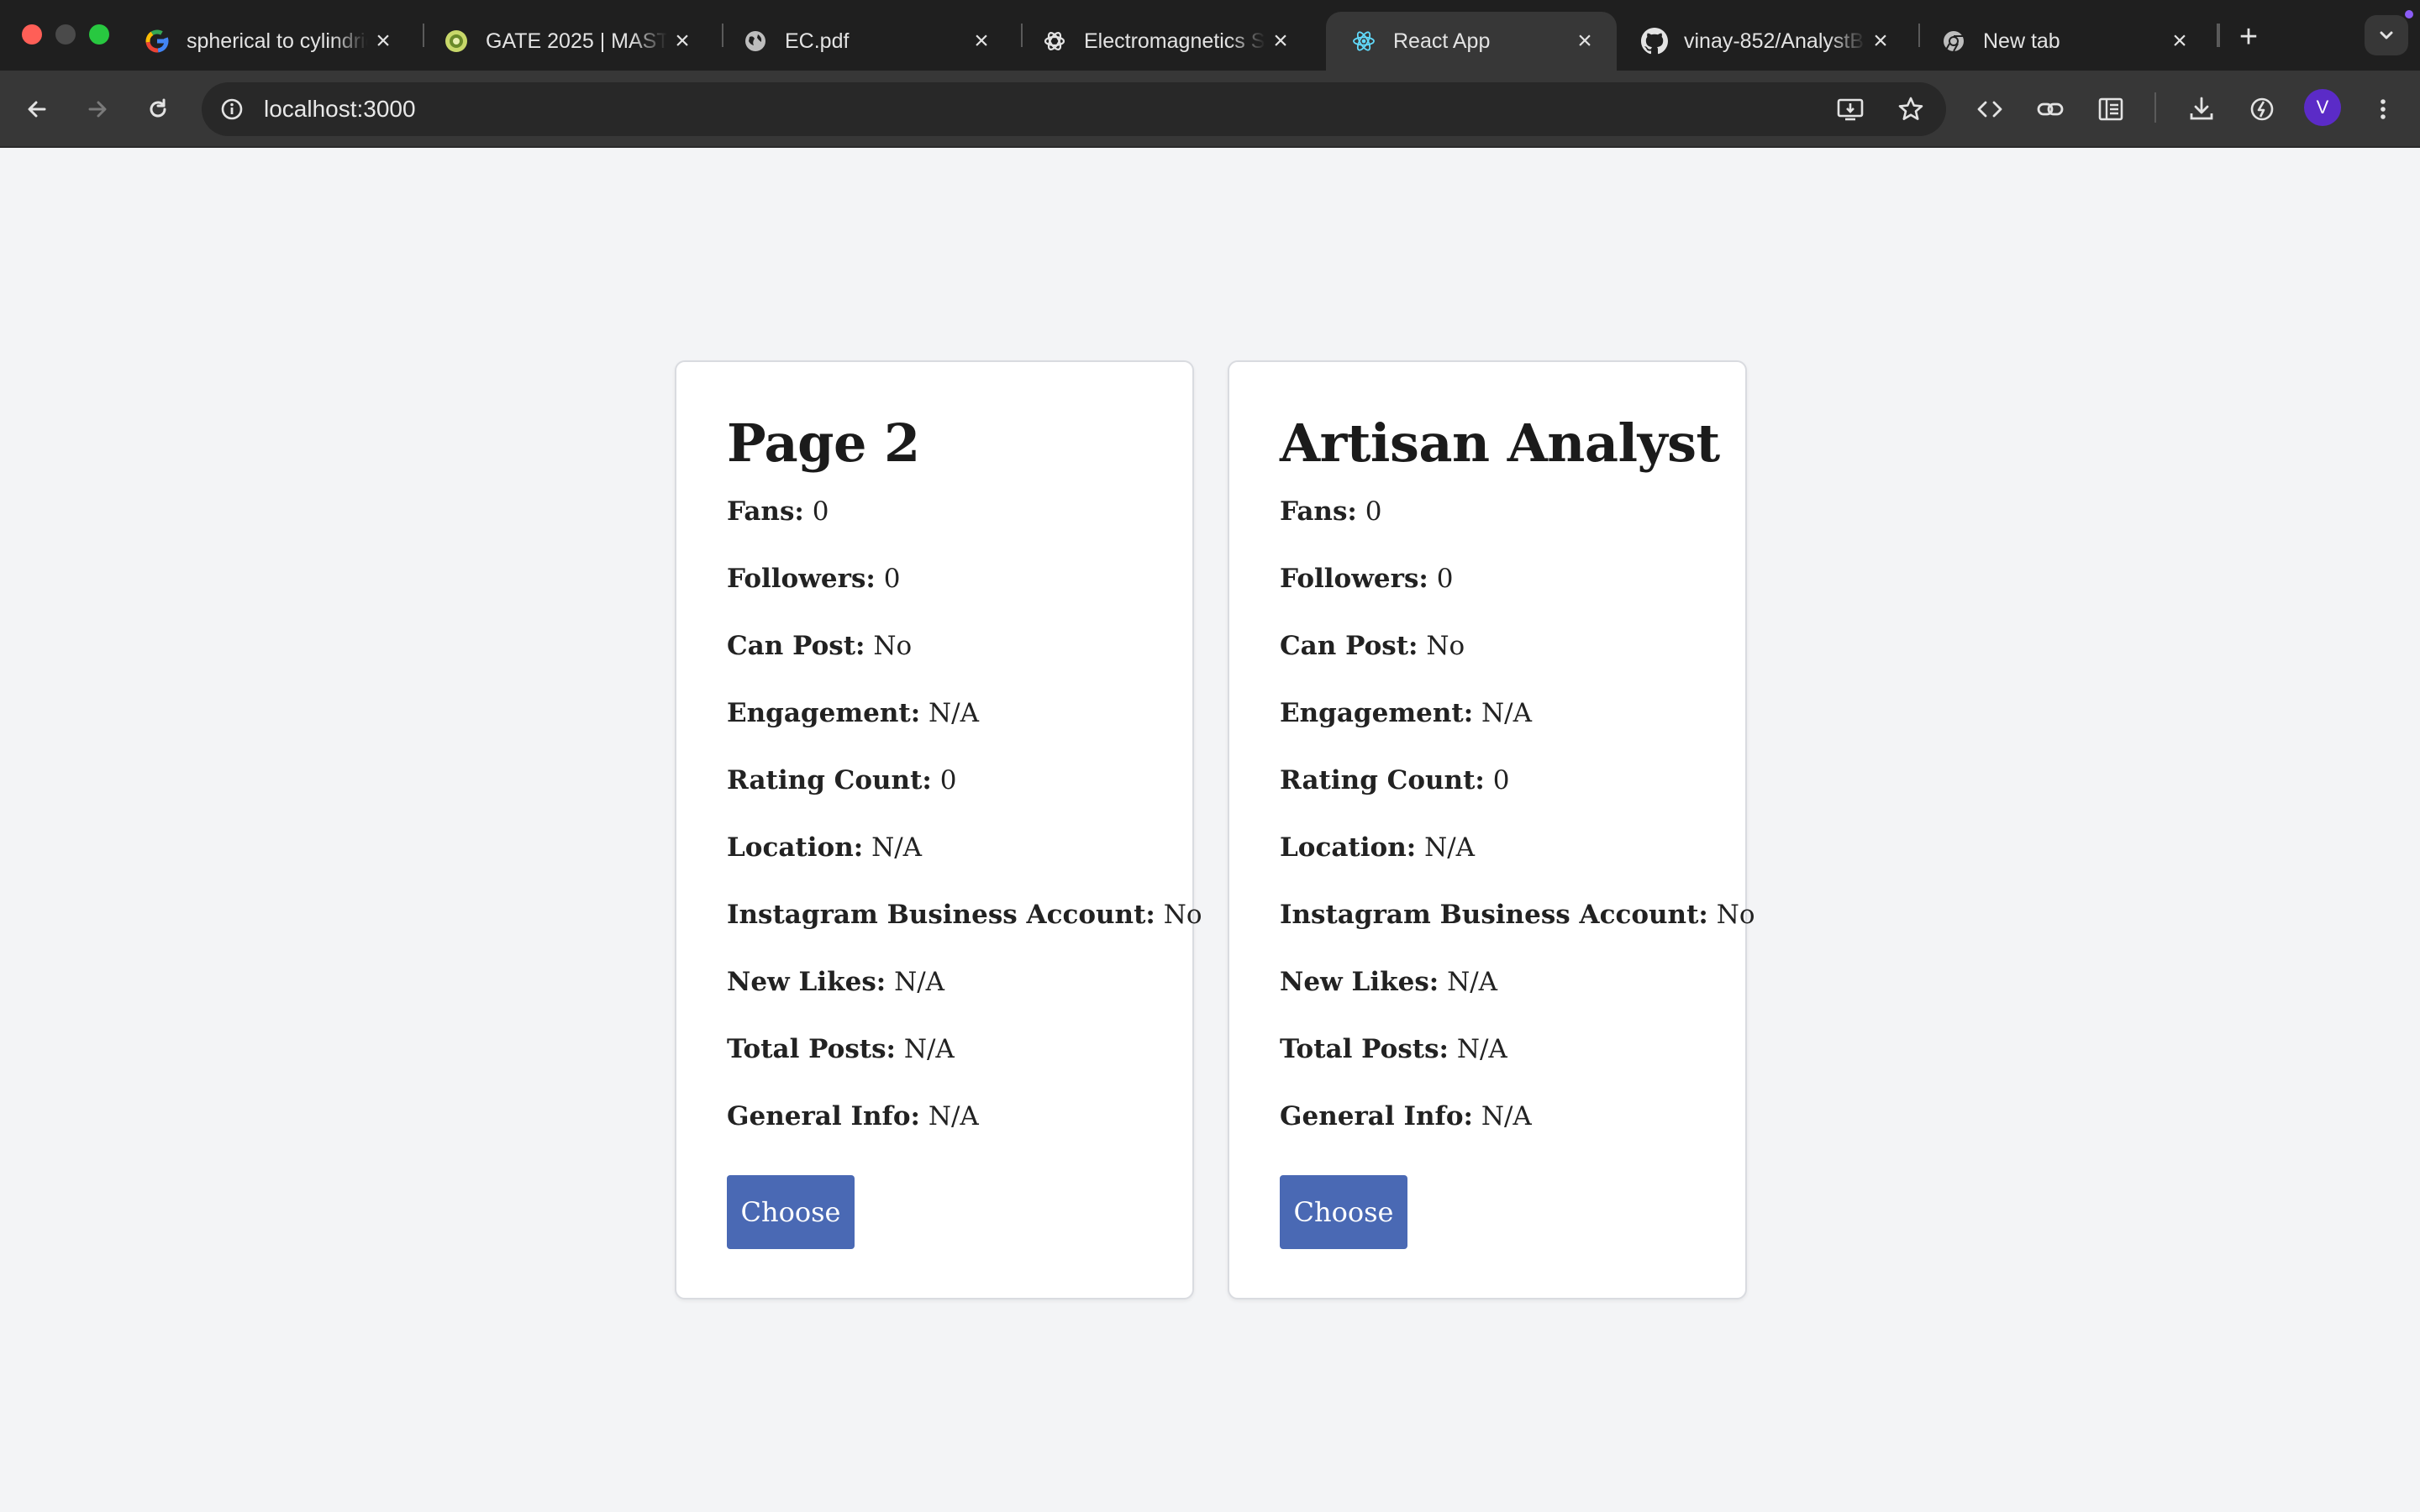 The image size is (2420, 1512). Describe the element at coordinates (1911, 109) in the screenshot. I see `bookmark-star-icon` at that location.